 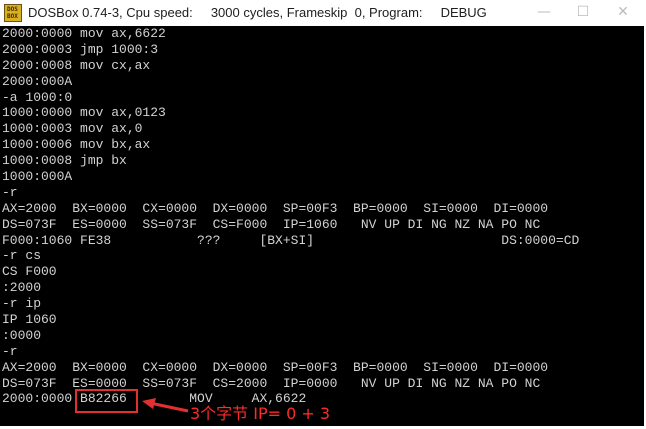 What do you see at coordinates (260, 413) in the screenshot?
I see `annotation-text: 3个字节 IP= 0 + 3` at bounding box center [260, 413].